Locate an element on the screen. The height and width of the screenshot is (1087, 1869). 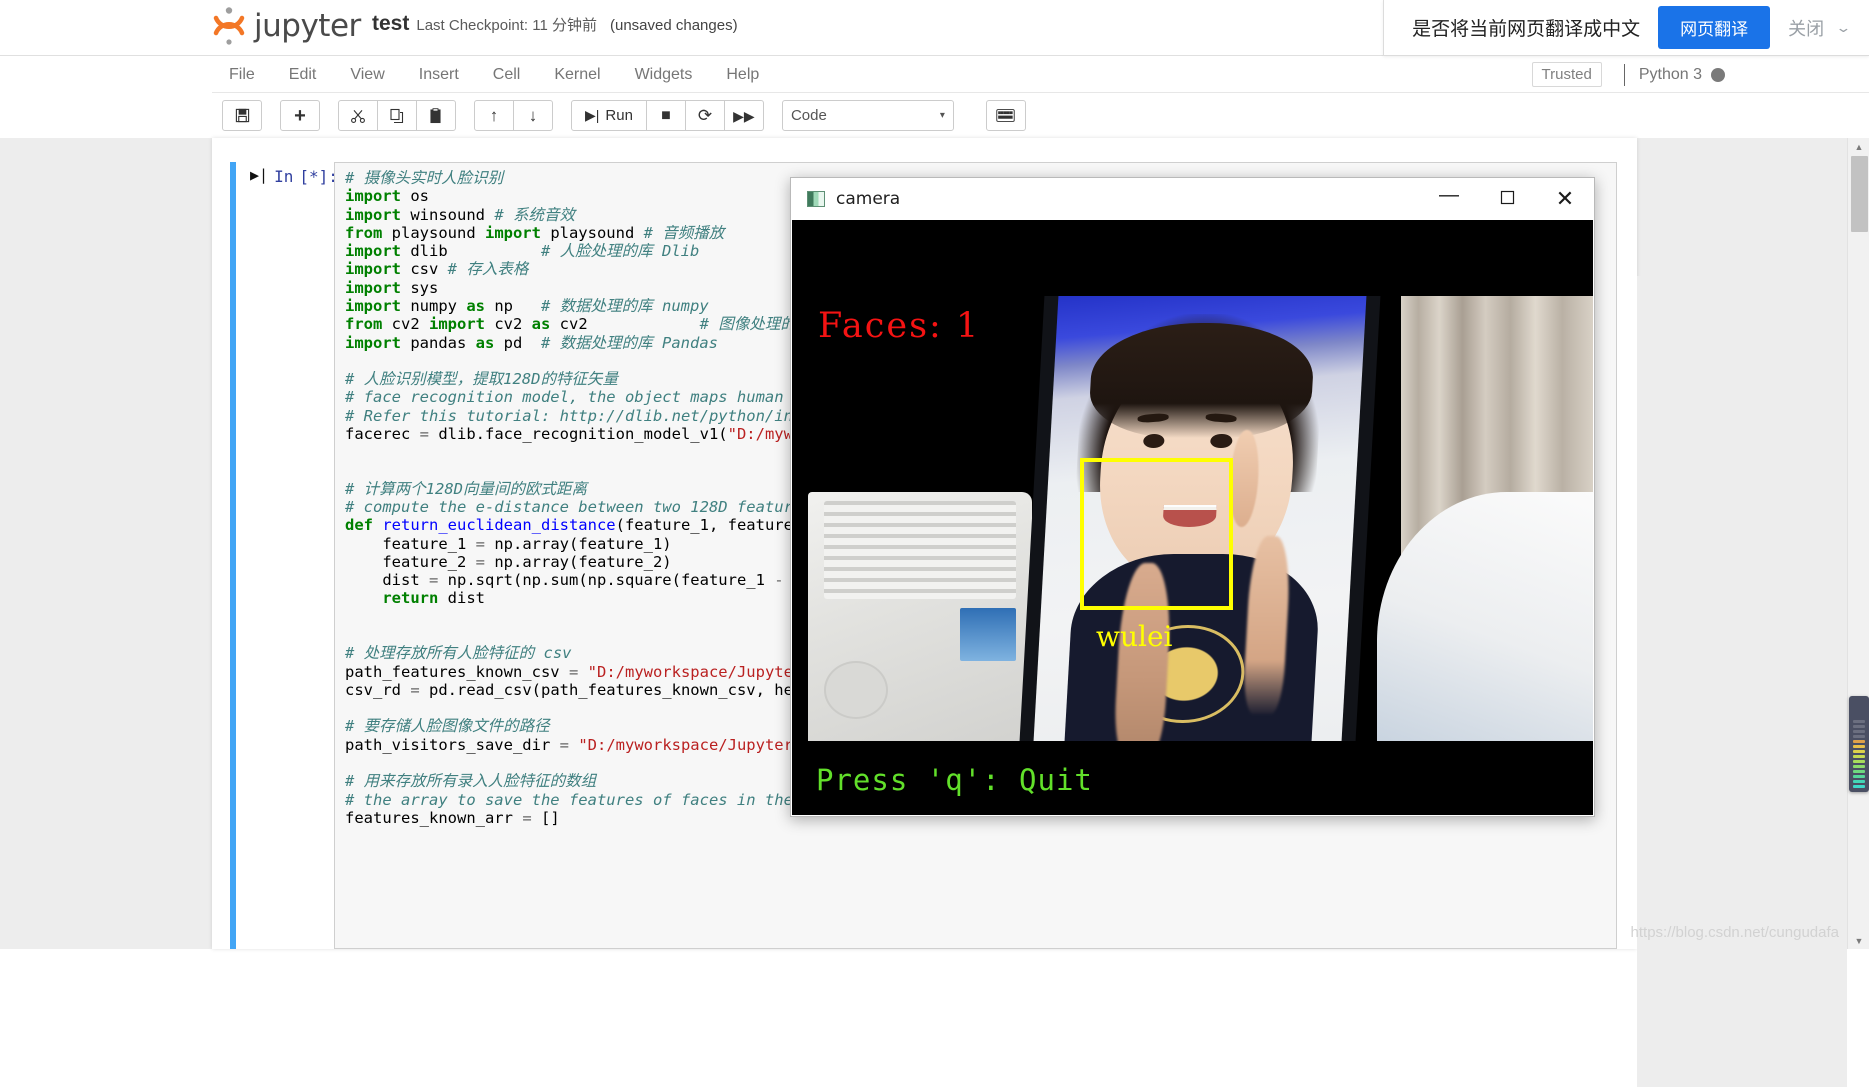
run-icon: ▶| is located at coordinates (592, 115).